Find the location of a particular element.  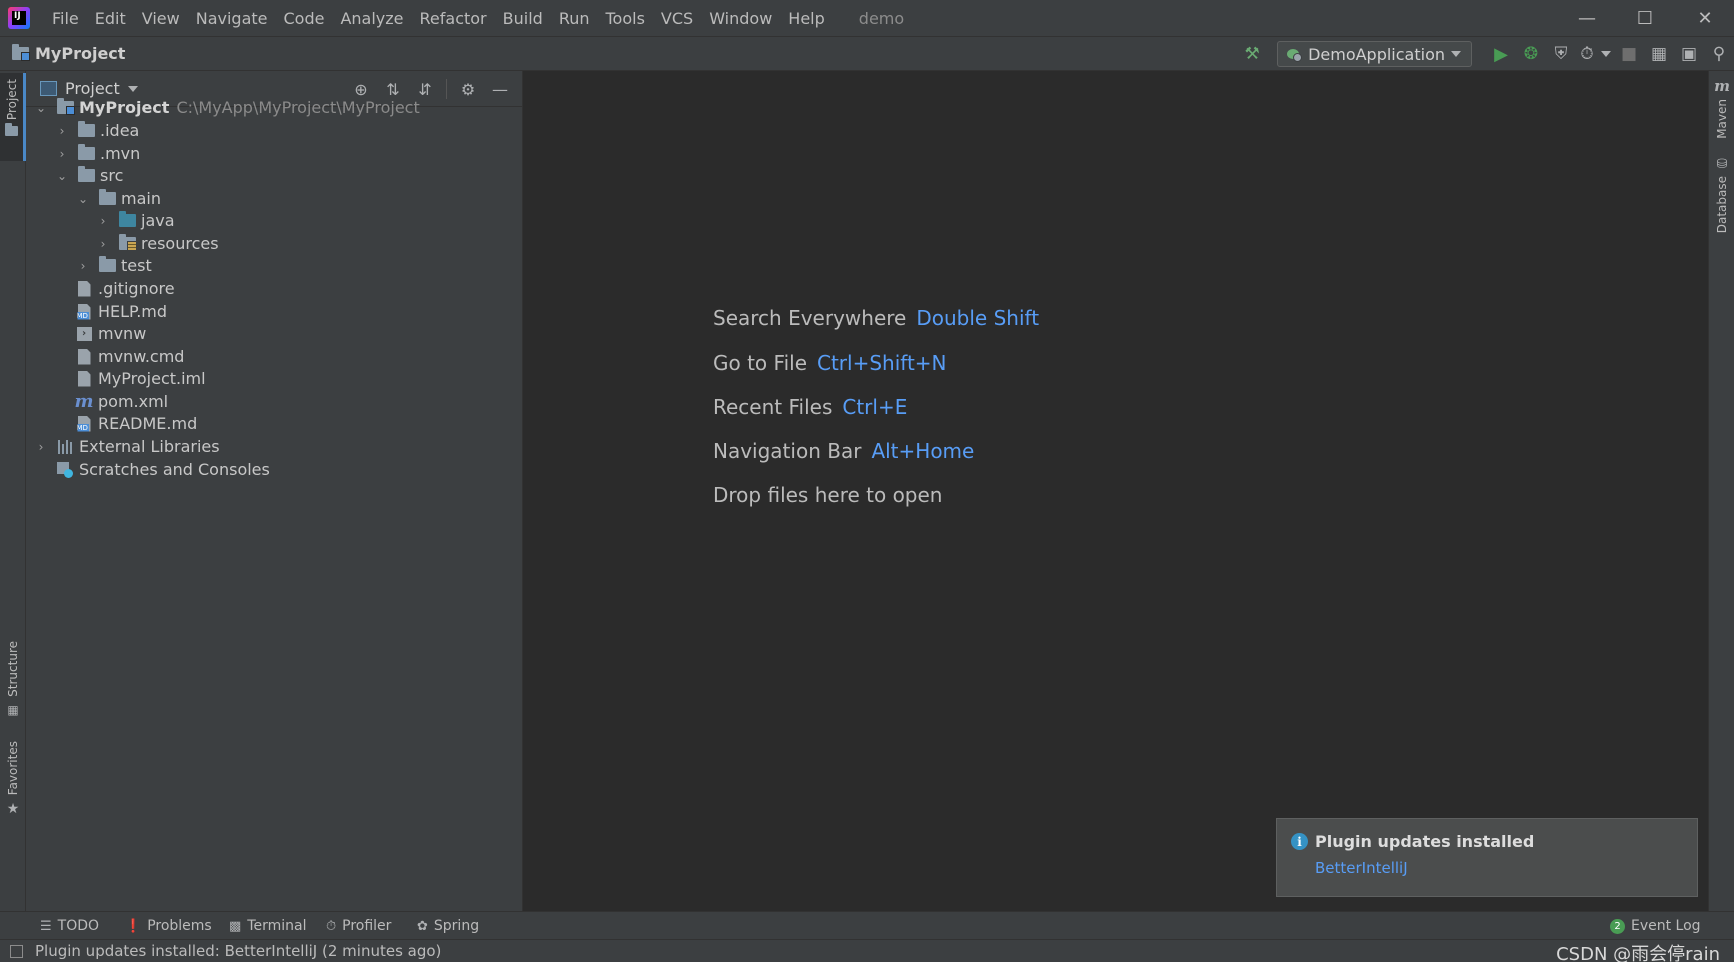

tab-problems: ❗ Problems is located at coordinates (168, 926).